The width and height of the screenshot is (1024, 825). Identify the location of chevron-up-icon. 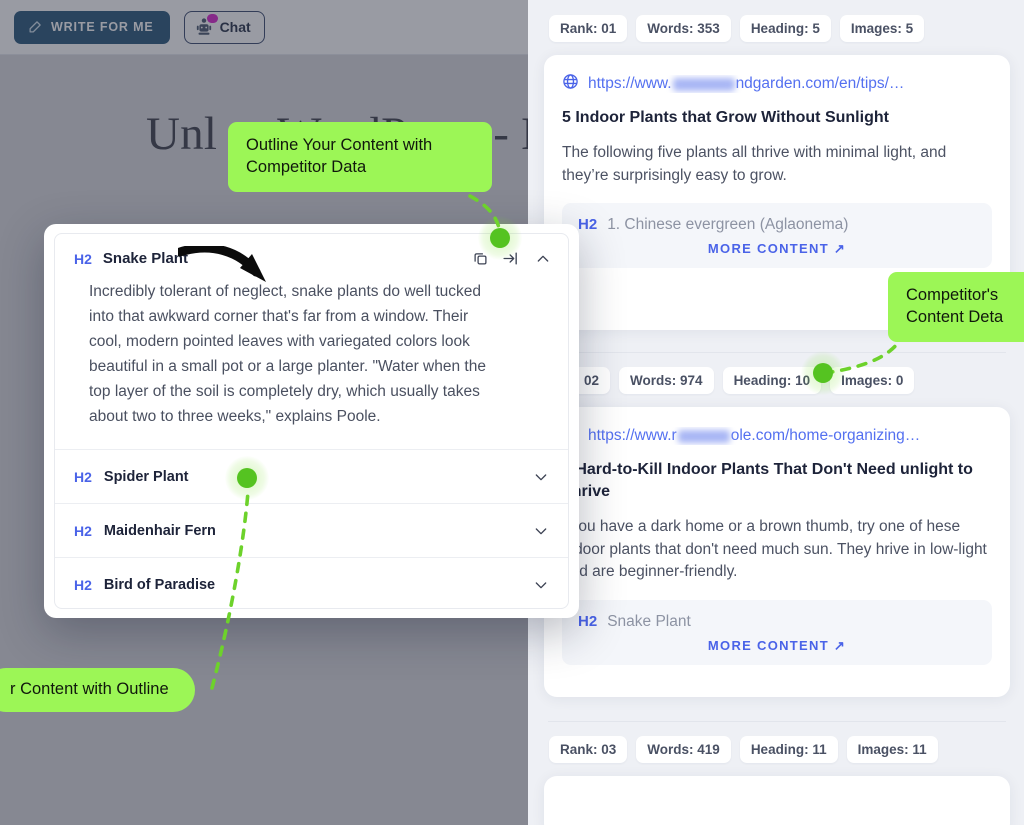
(541, 259).